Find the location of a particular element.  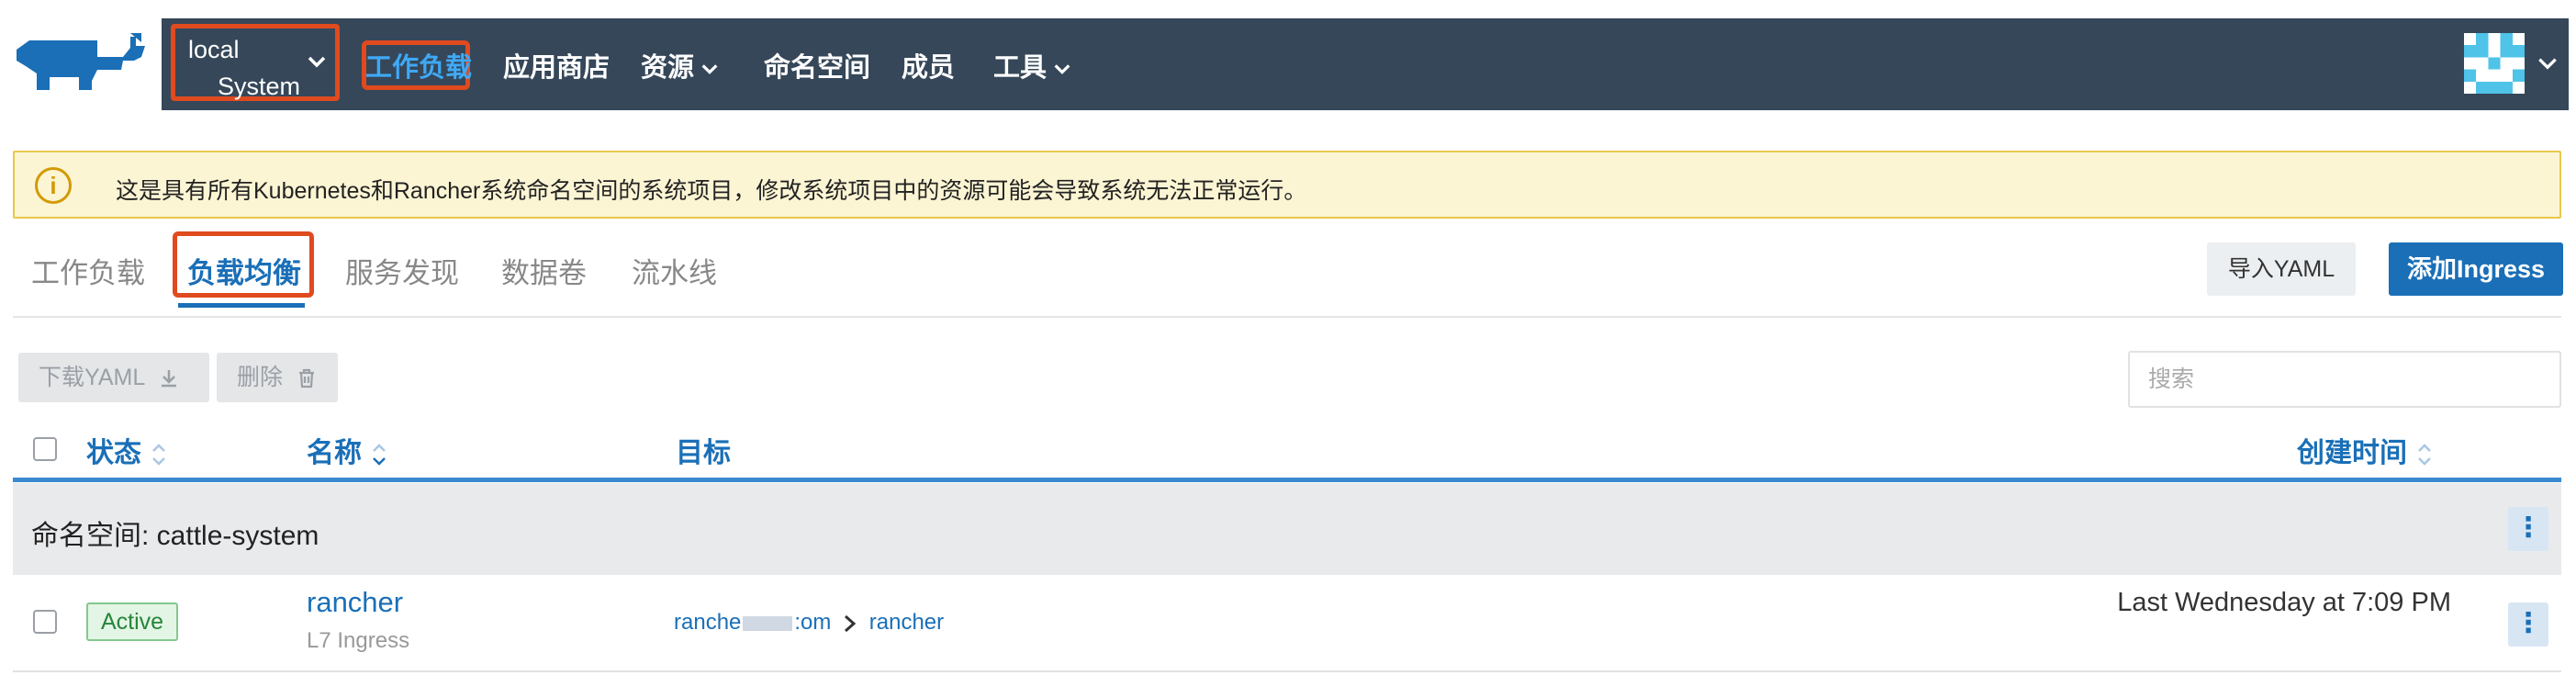

import-yaml-button: 导入YAML is located at coordinates (2281, 269).